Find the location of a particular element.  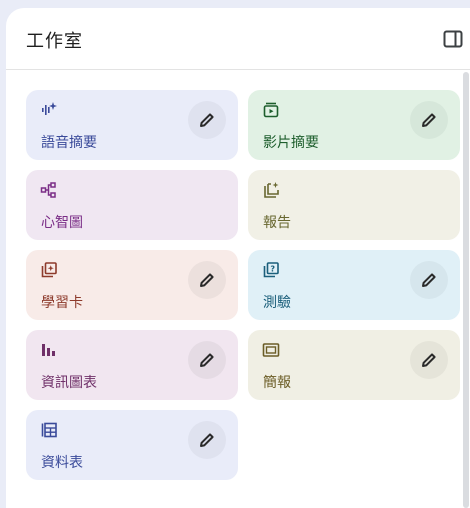

infographic-bars-icon is located at coordinates (48, 350).